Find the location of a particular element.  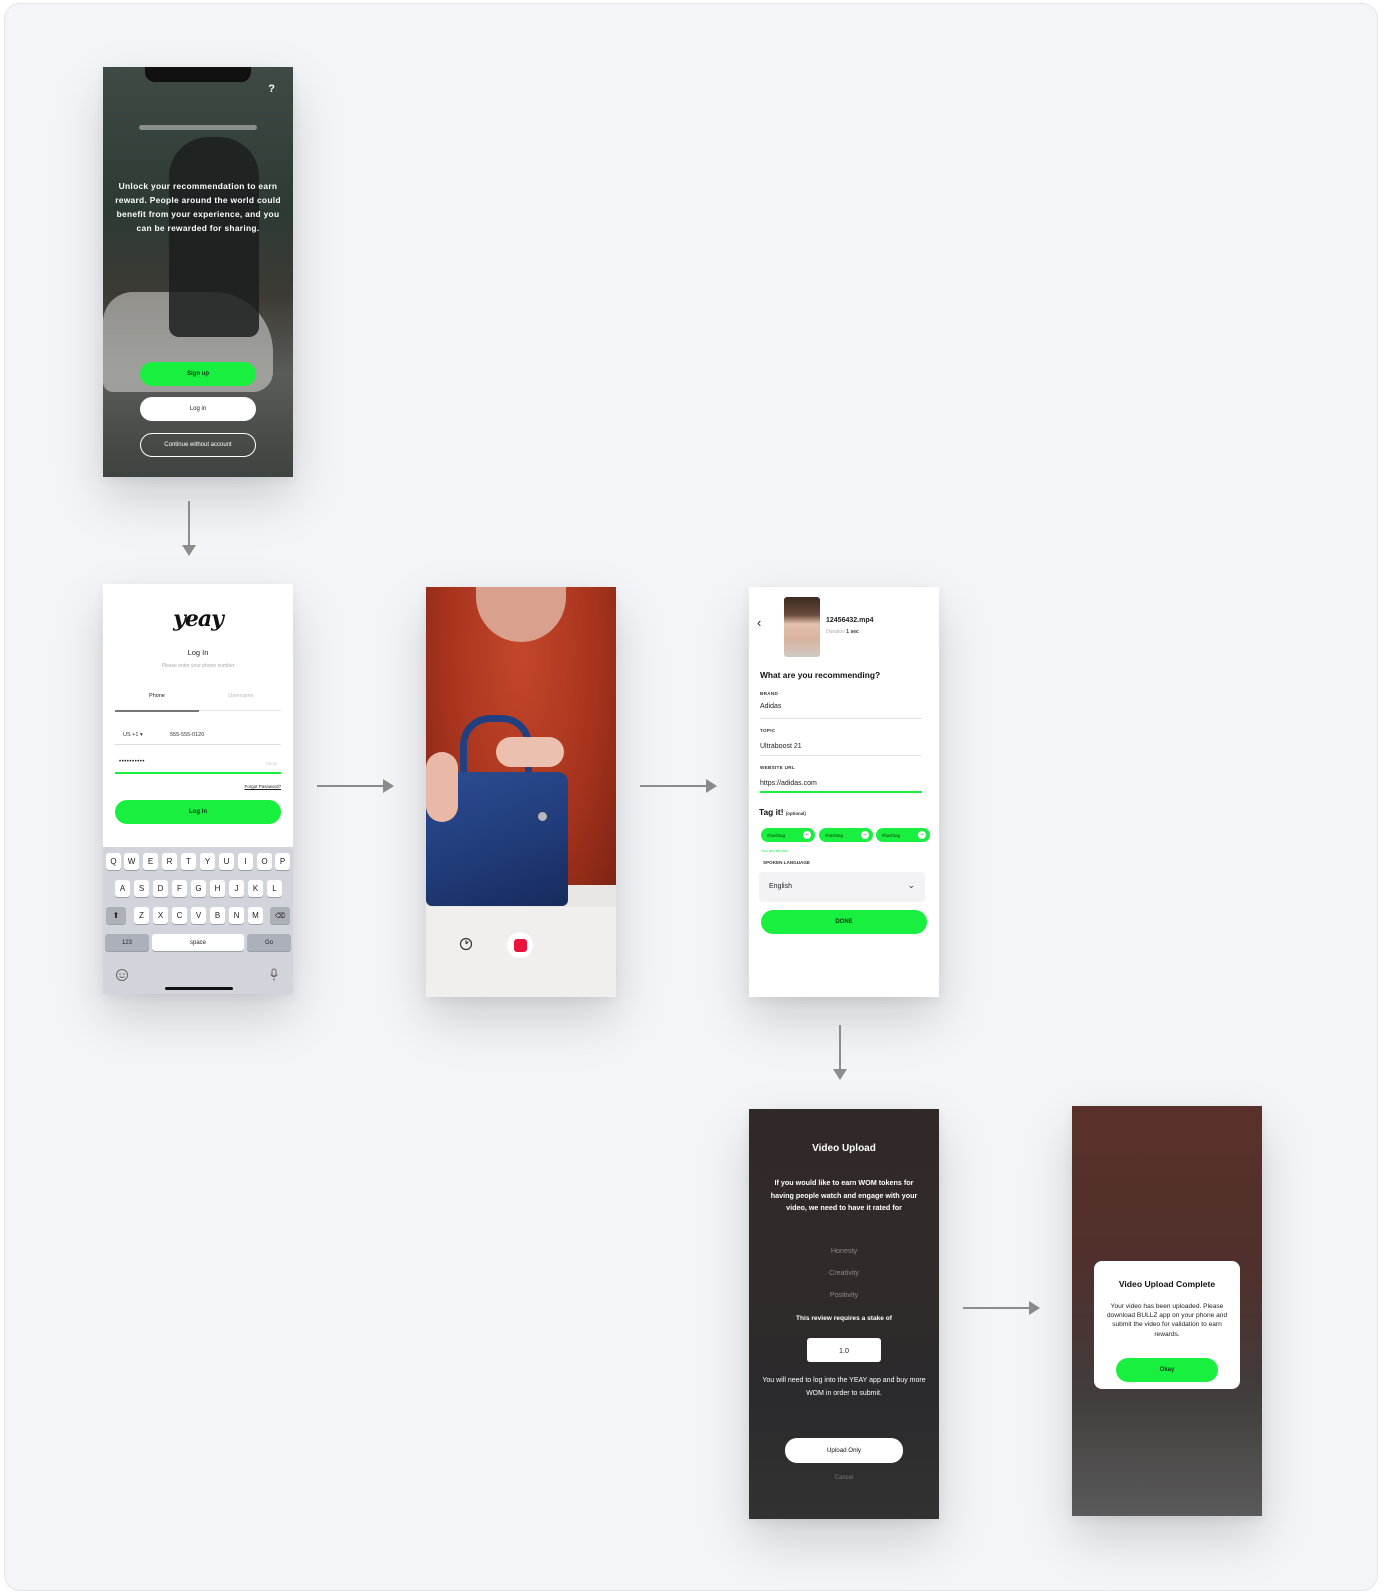

phone-notch is located at coordinates (198, 74).